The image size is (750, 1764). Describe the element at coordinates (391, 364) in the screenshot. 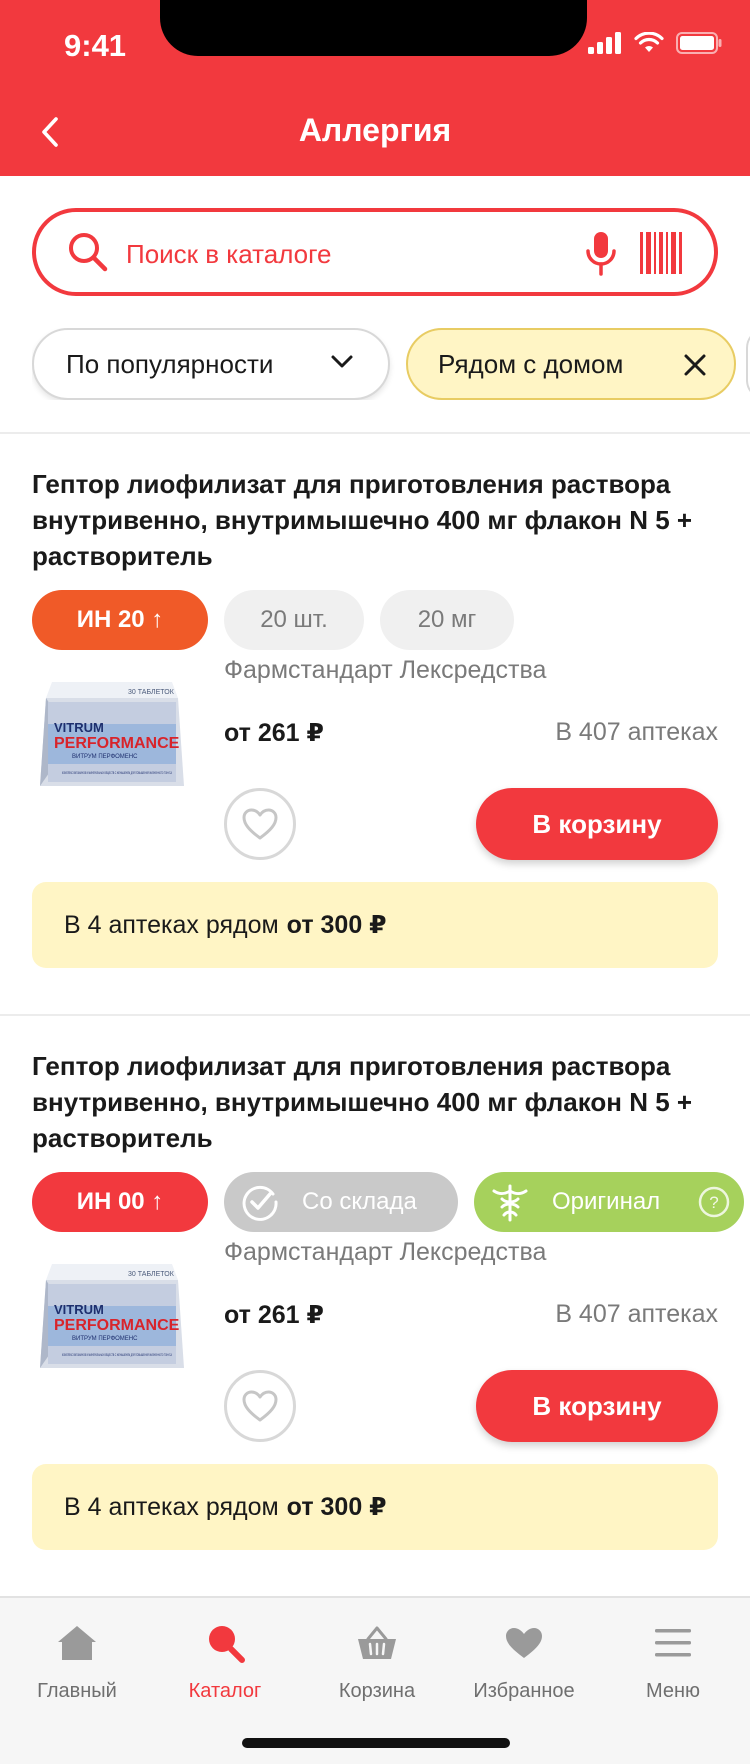

I see `filter-chips: По популярности Рядом с домом` at that location.